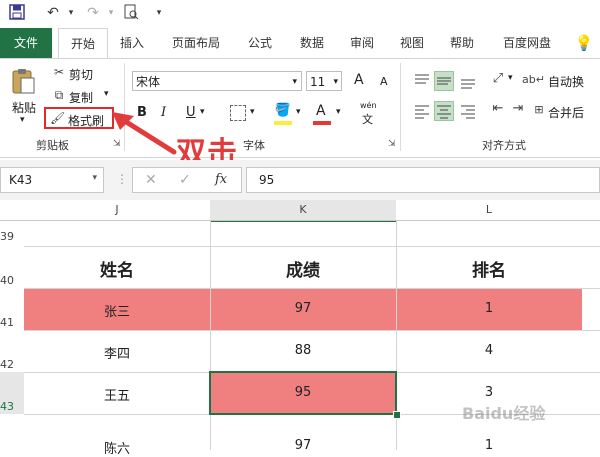  What do you see at coordinates (252, 112) in the screenshot?
I see `borders-dropdown-icon: ▾` at bounding box center [252, 112].